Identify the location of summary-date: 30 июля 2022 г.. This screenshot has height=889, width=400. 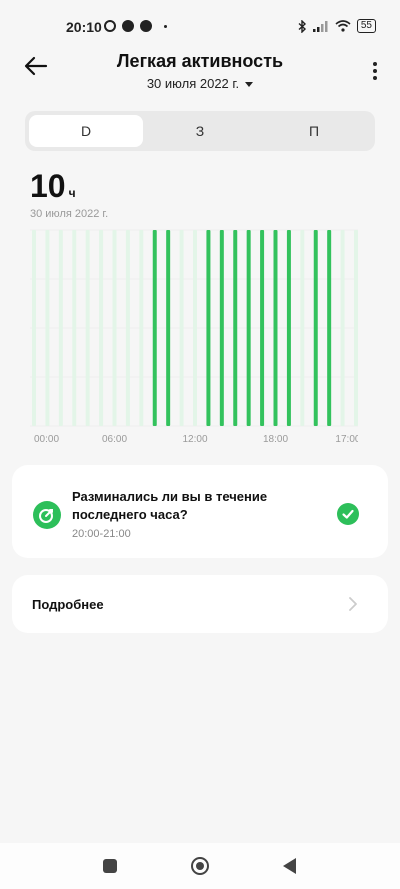
(69, 214).